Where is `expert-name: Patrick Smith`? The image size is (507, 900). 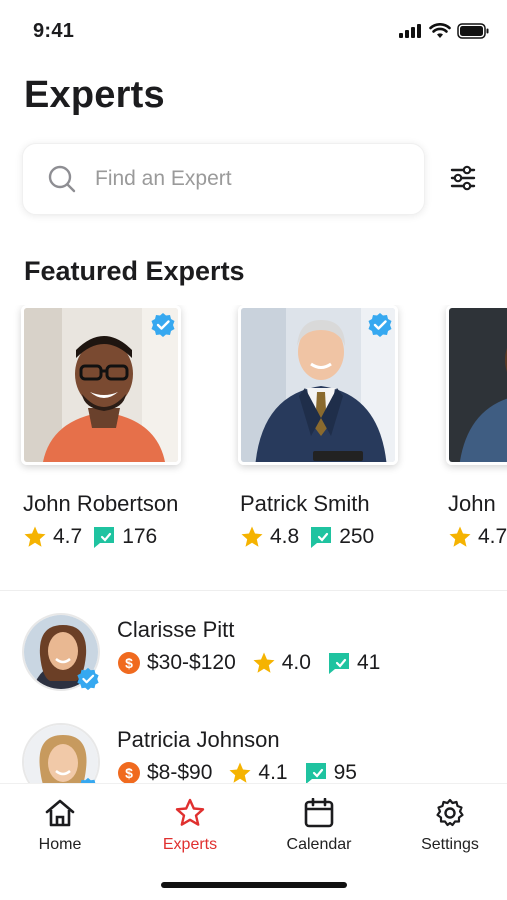 expert-name: Patrick Smith is located at coordinates (305, 503).